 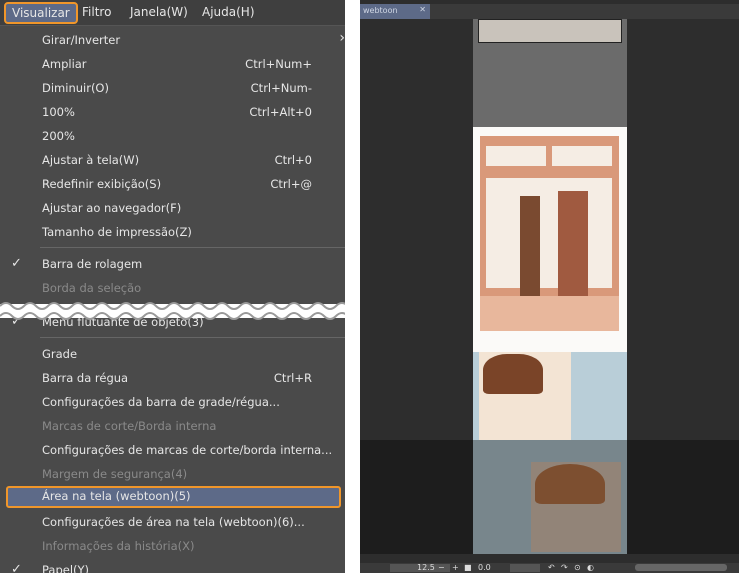 What do you see at coordinates (281, 88) in the screenshot?
I see `menu-item-shortcut: Ctrl+Num-` at bounding box center [281, 88].